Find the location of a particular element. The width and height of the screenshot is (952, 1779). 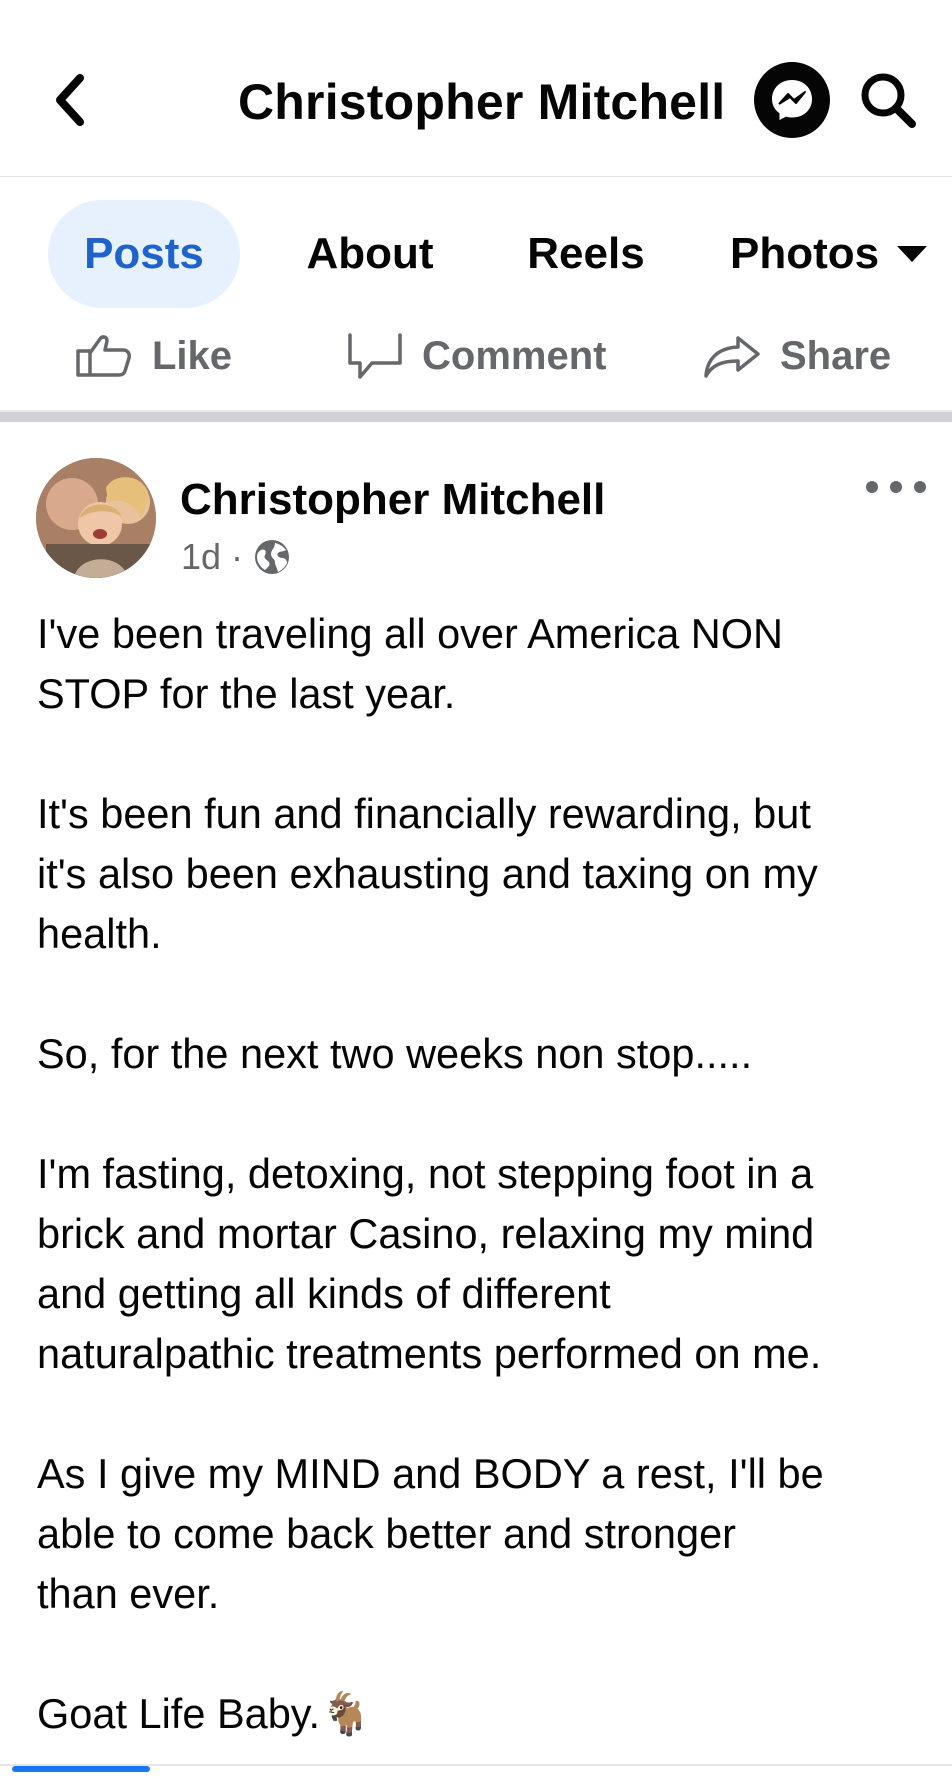

top-bar: Christopher Mitchell is located at coordinates (476, 88).